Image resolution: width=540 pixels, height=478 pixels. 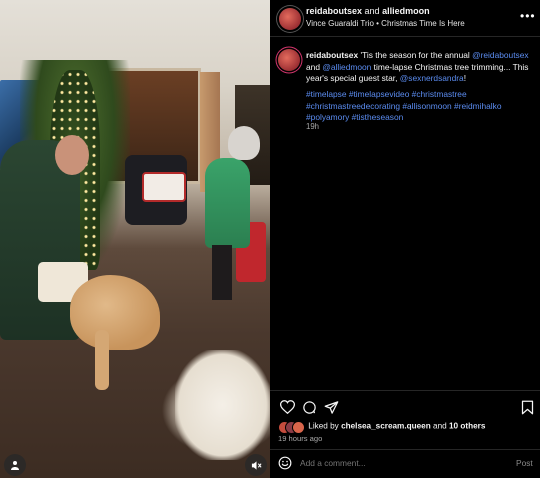 What do you see at coordinates (528, 16) in the screenshot?
I see `more-horizontal-icon: •••` at bounding box center [528, 16].